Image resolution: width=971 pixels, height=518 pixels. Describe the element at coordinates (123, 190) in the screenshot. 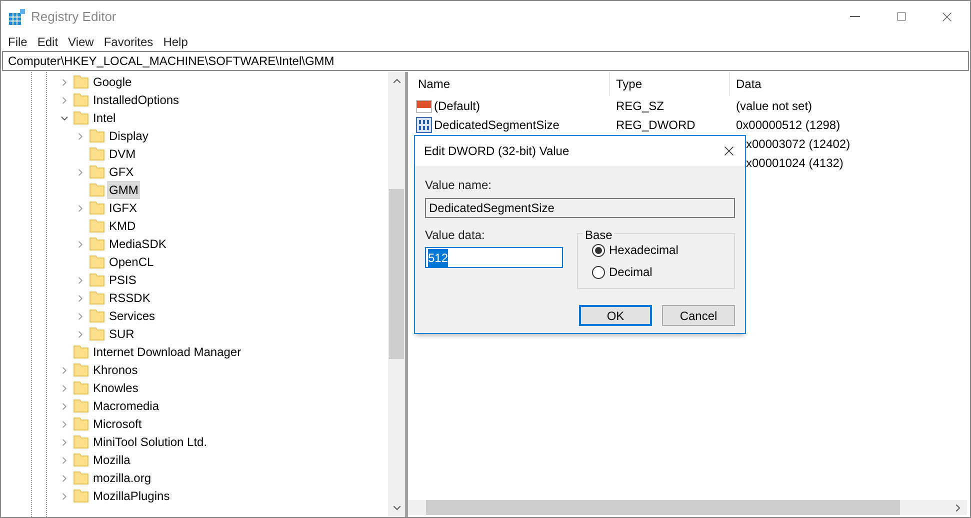

I see `tree-item: GMM` at that location.